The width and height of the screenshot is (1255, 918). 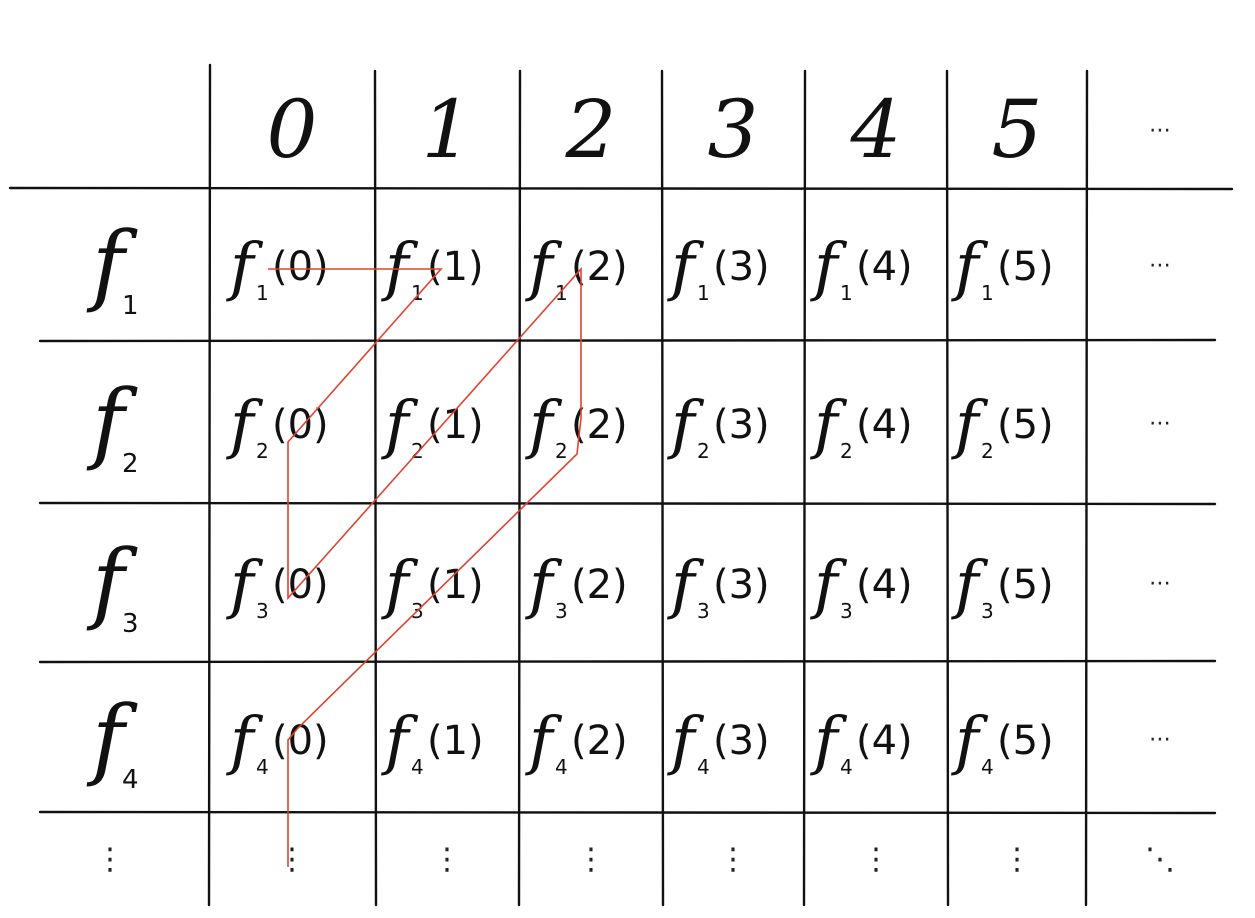 I want to click on row-label: f4, so click(x=112, y=740).